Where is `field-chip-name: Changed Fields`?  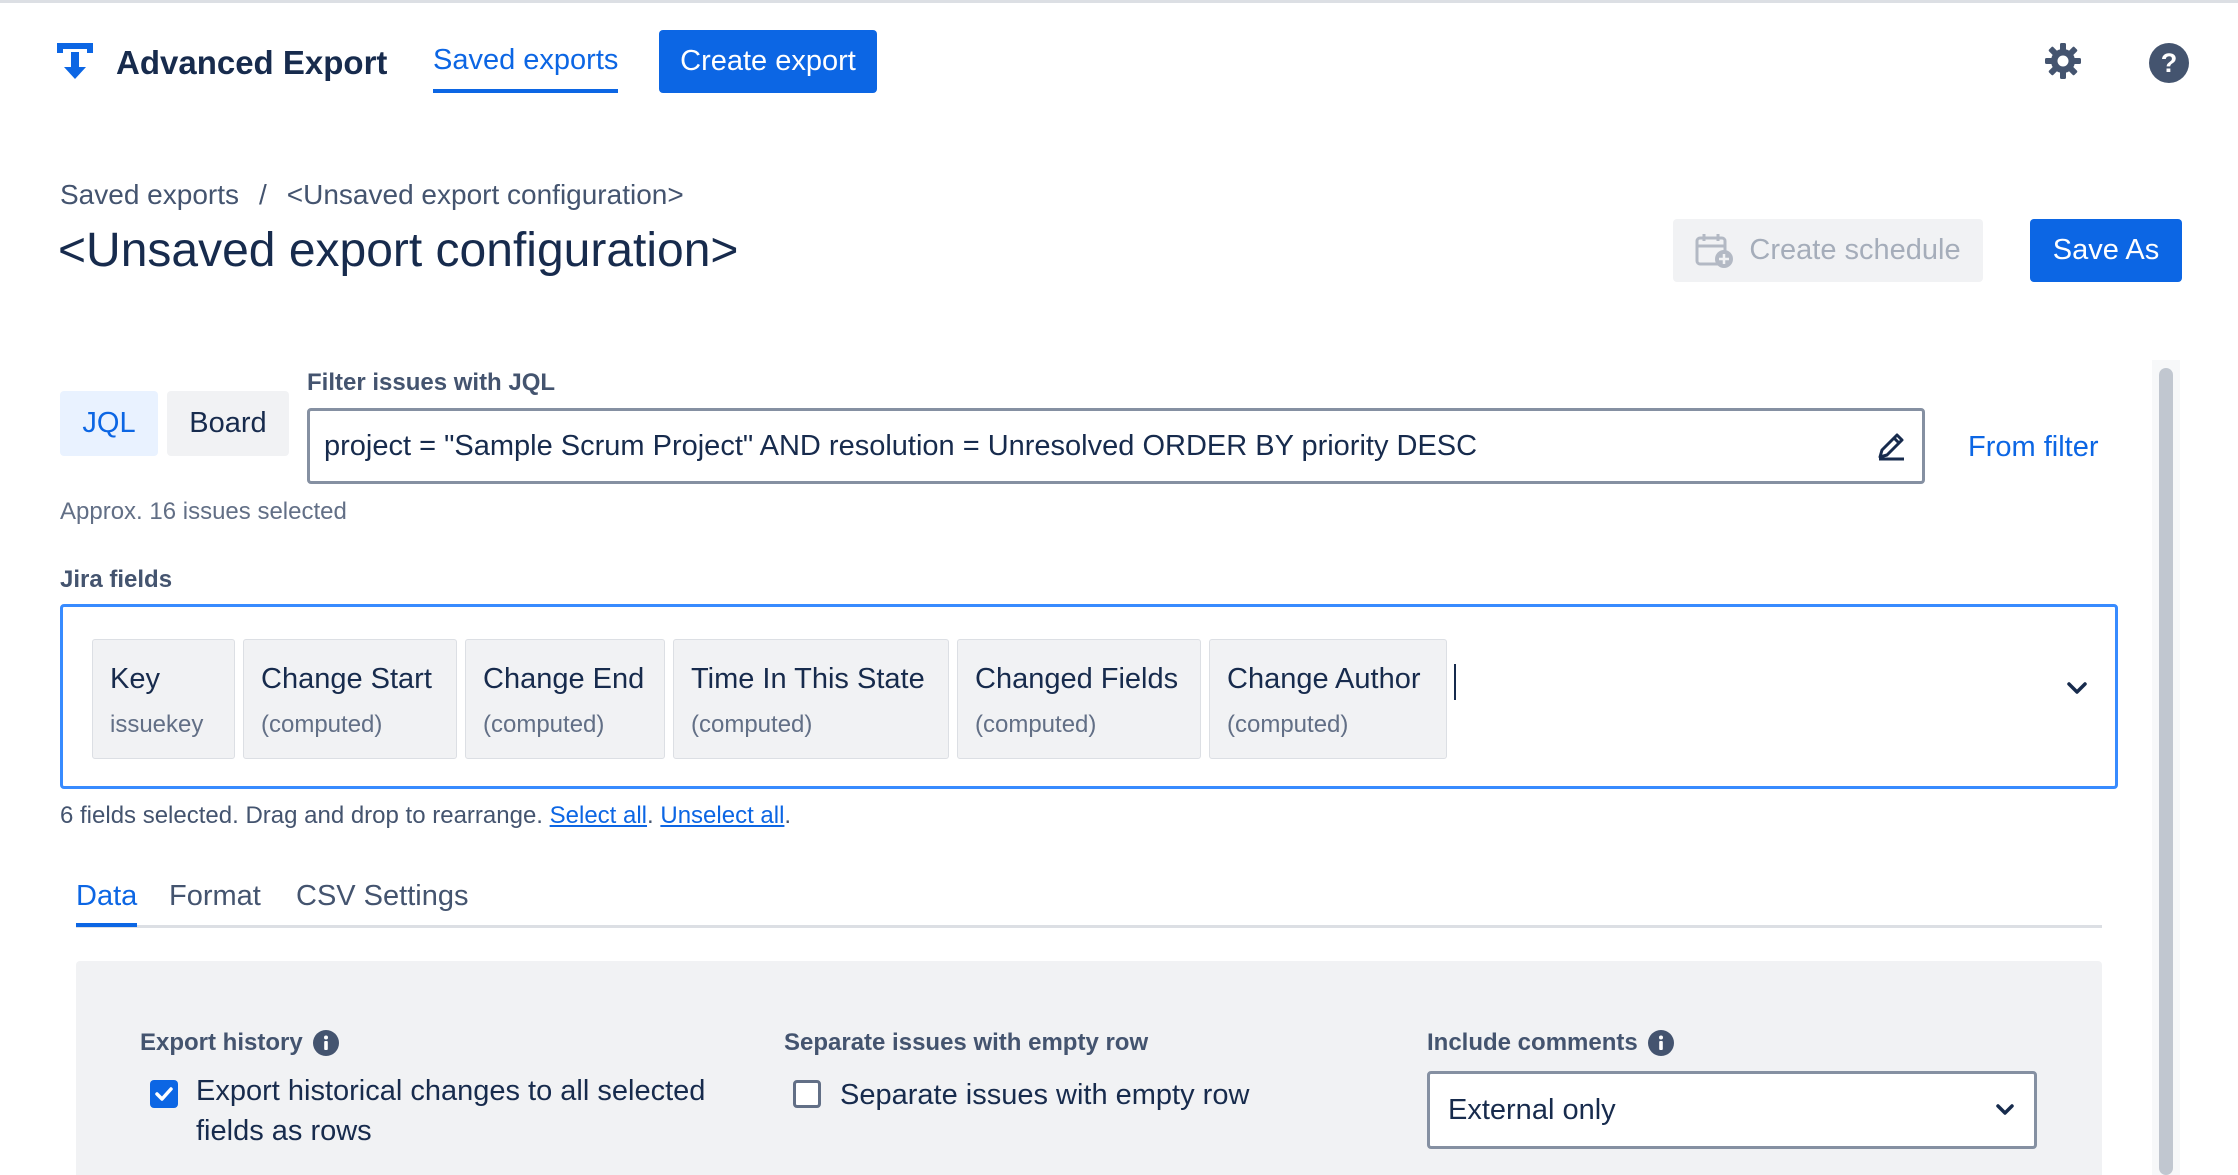
field-chip-name: Changed Fields is located at coordinates (1077, 679).